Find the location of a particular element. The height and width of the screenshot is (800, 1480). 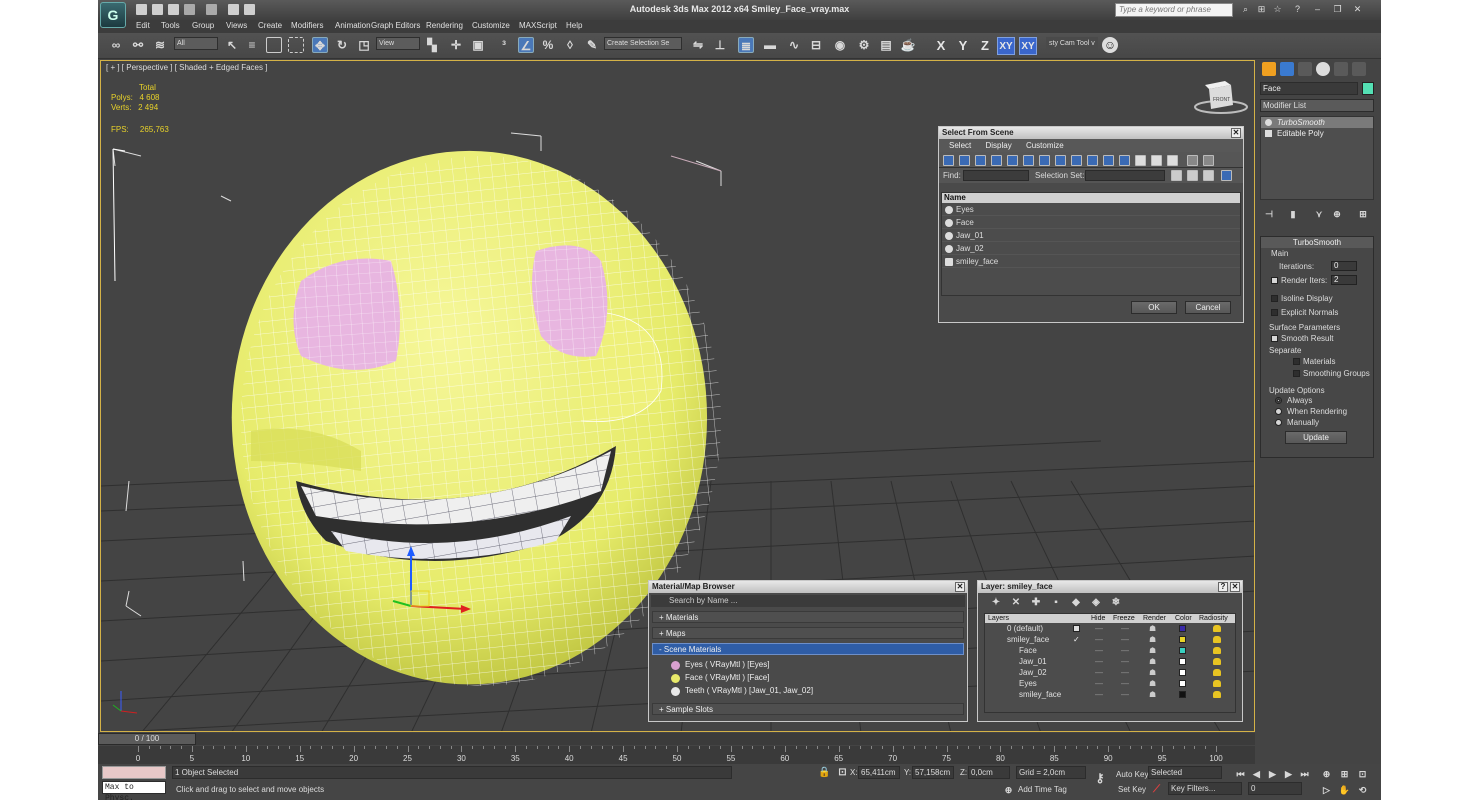

display-none-icon is located at coordinates (1156, 160).